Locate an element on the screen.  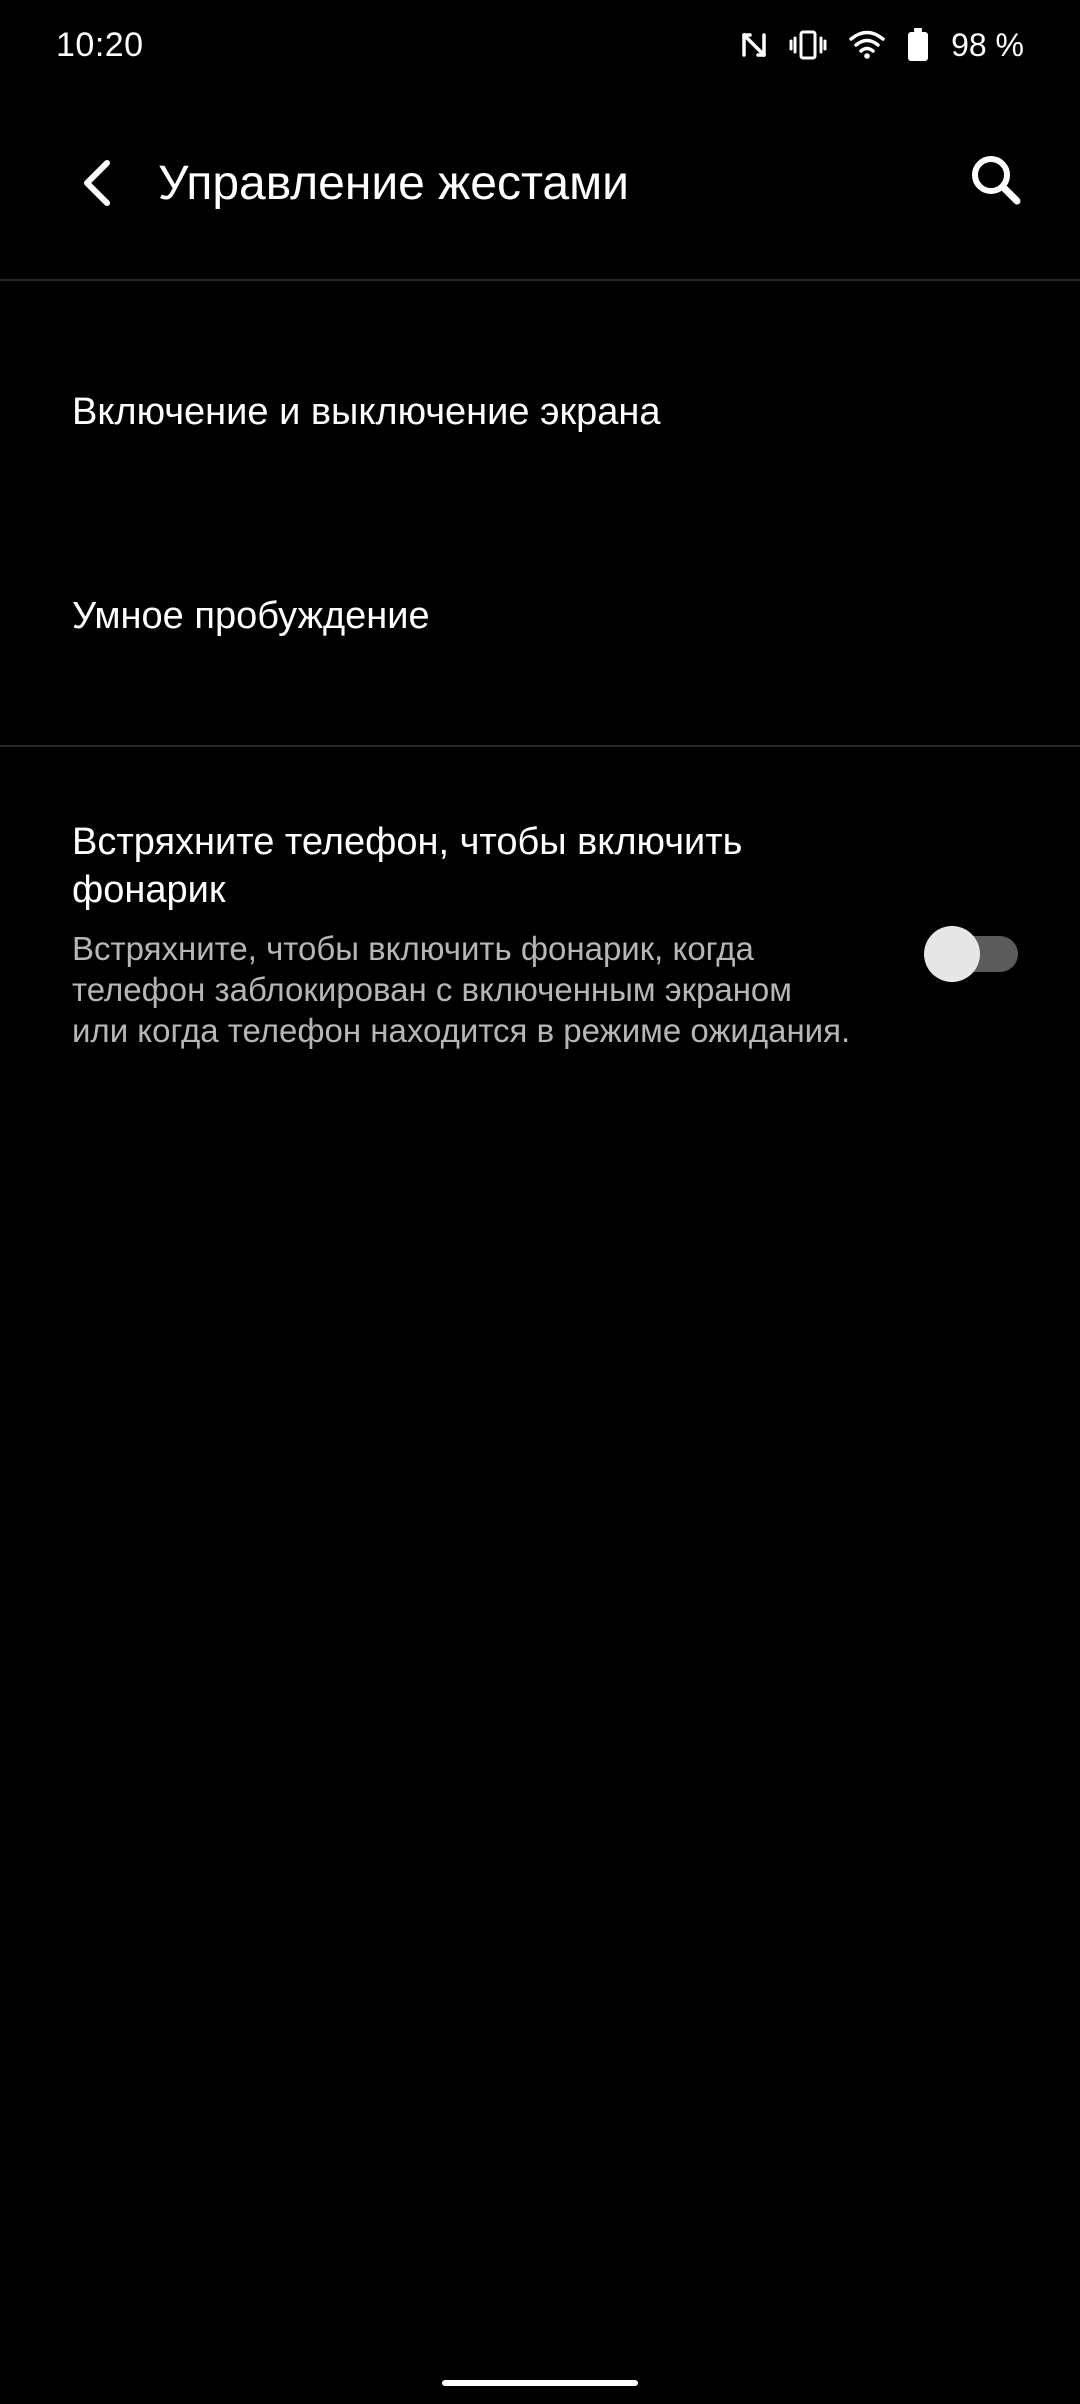
home-indicator is located at coordinates (540, 2383).